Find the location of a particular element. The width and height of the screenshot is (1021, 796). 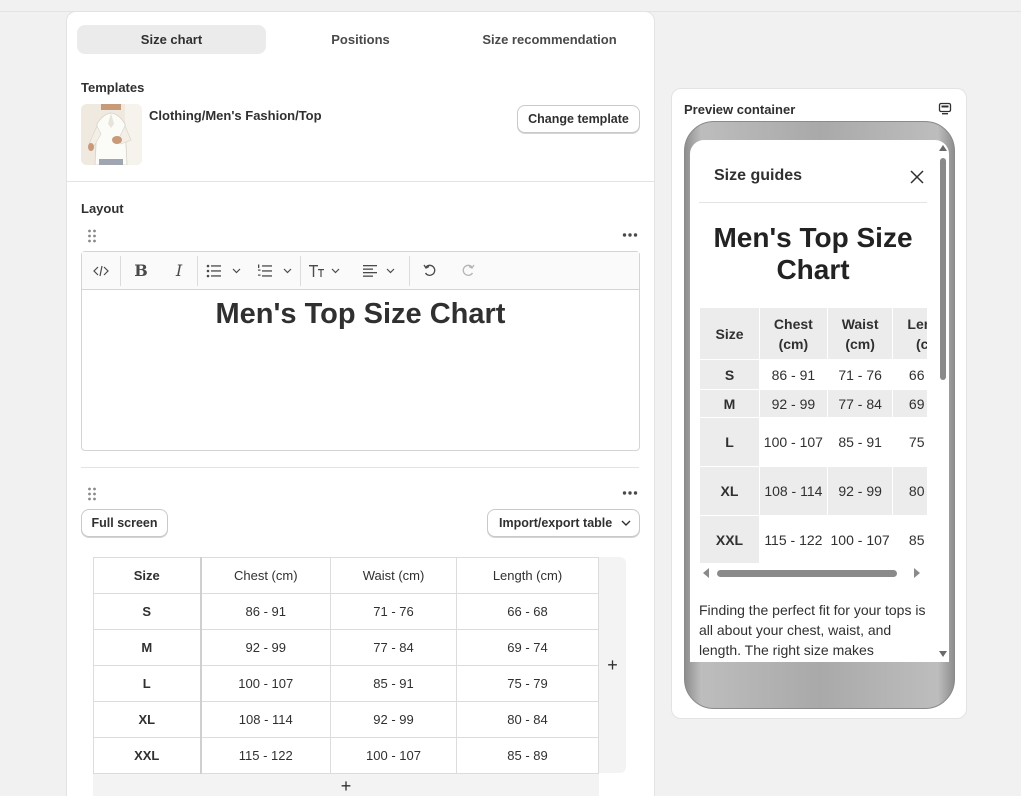

tab-size-recommendation: Size recommendation is located at coordinates (549, 39).